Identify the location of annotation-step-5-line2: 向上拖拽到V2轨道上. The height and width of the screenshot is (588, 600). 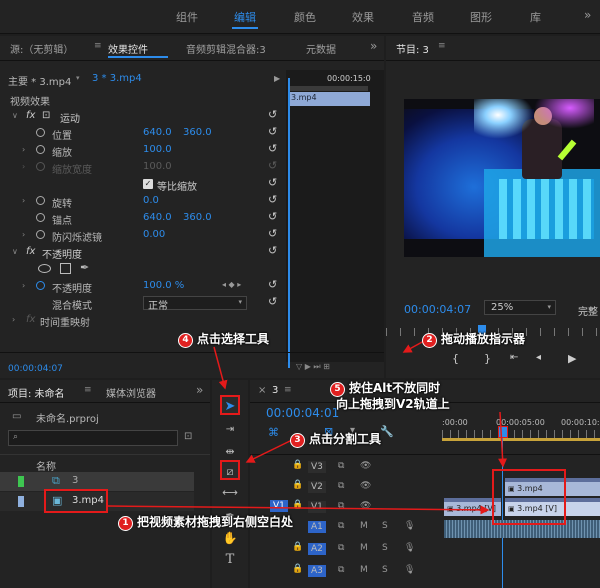
(393, 404).